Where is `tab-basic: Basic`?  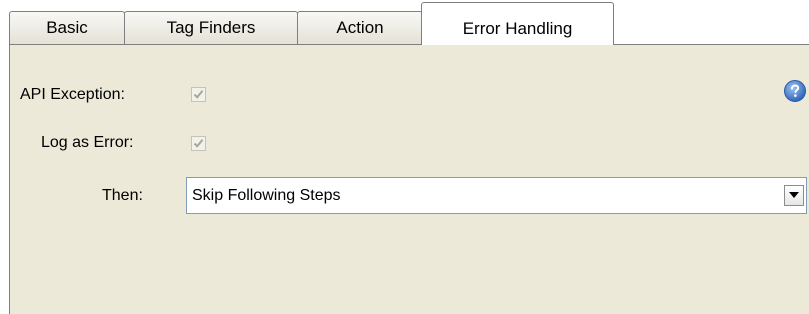 tab-basic: Basic is located at coordinates (67, 27).